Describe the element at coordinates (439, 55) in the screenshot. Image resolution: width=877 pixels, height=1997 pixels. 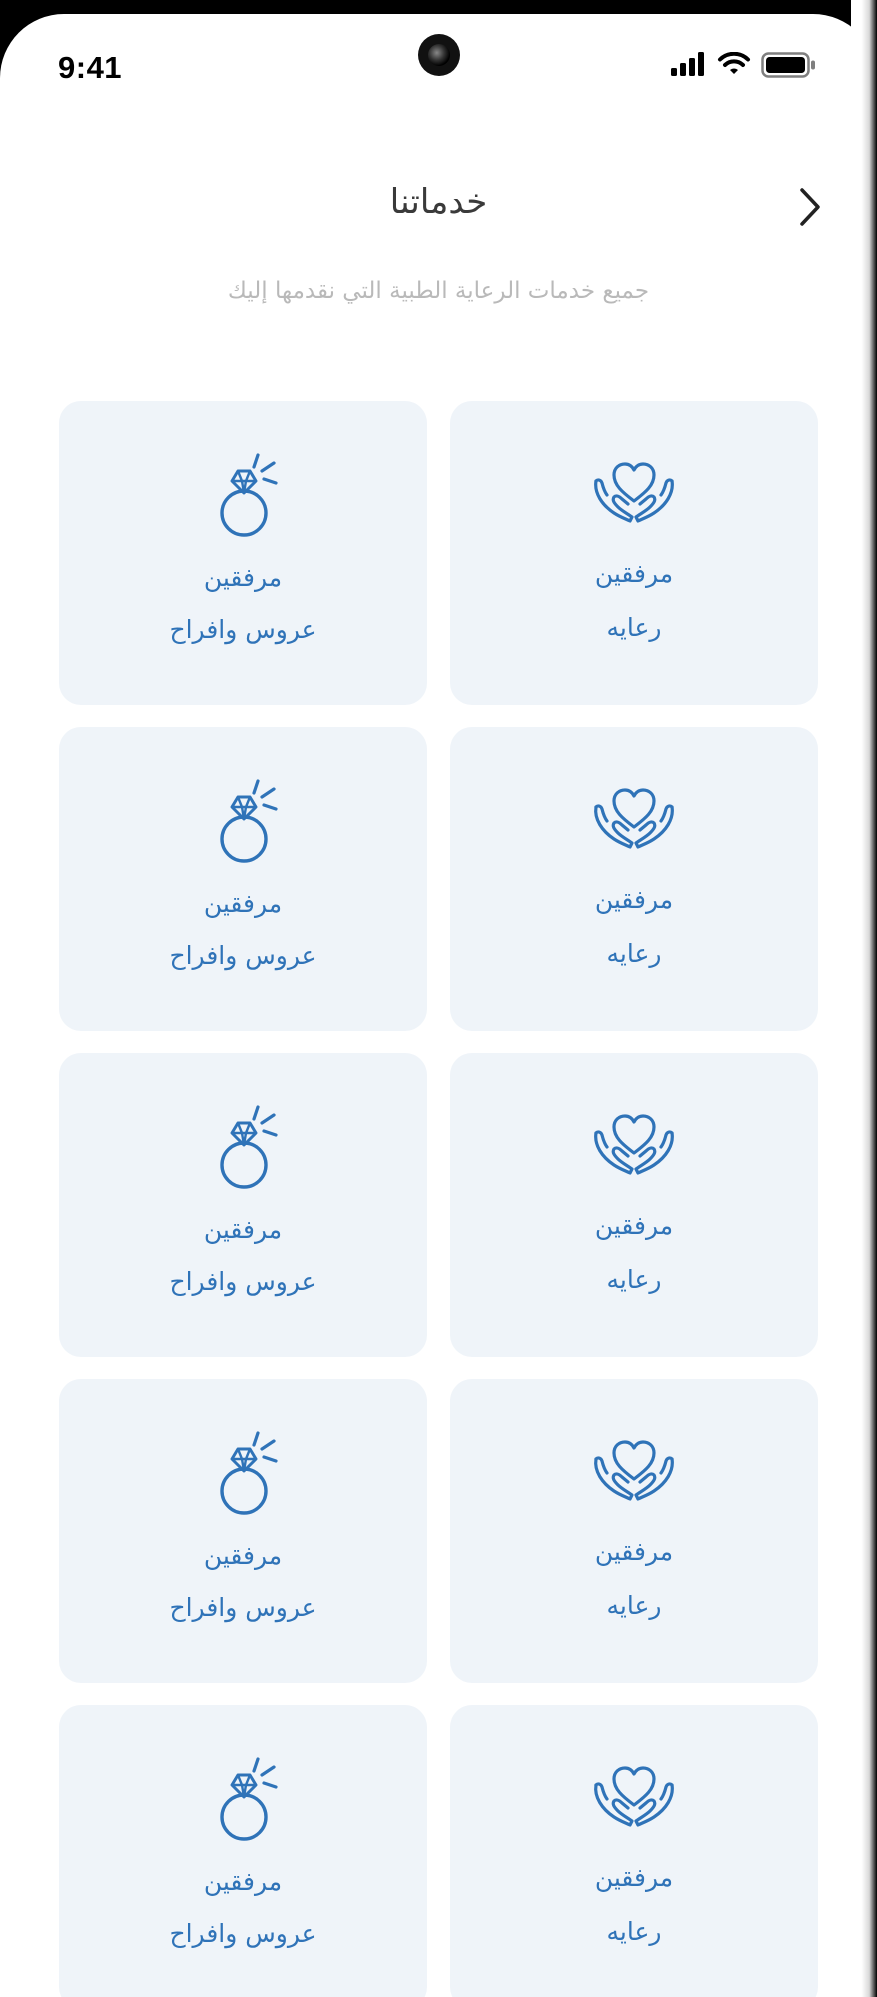
I see `front-camera` at that location.